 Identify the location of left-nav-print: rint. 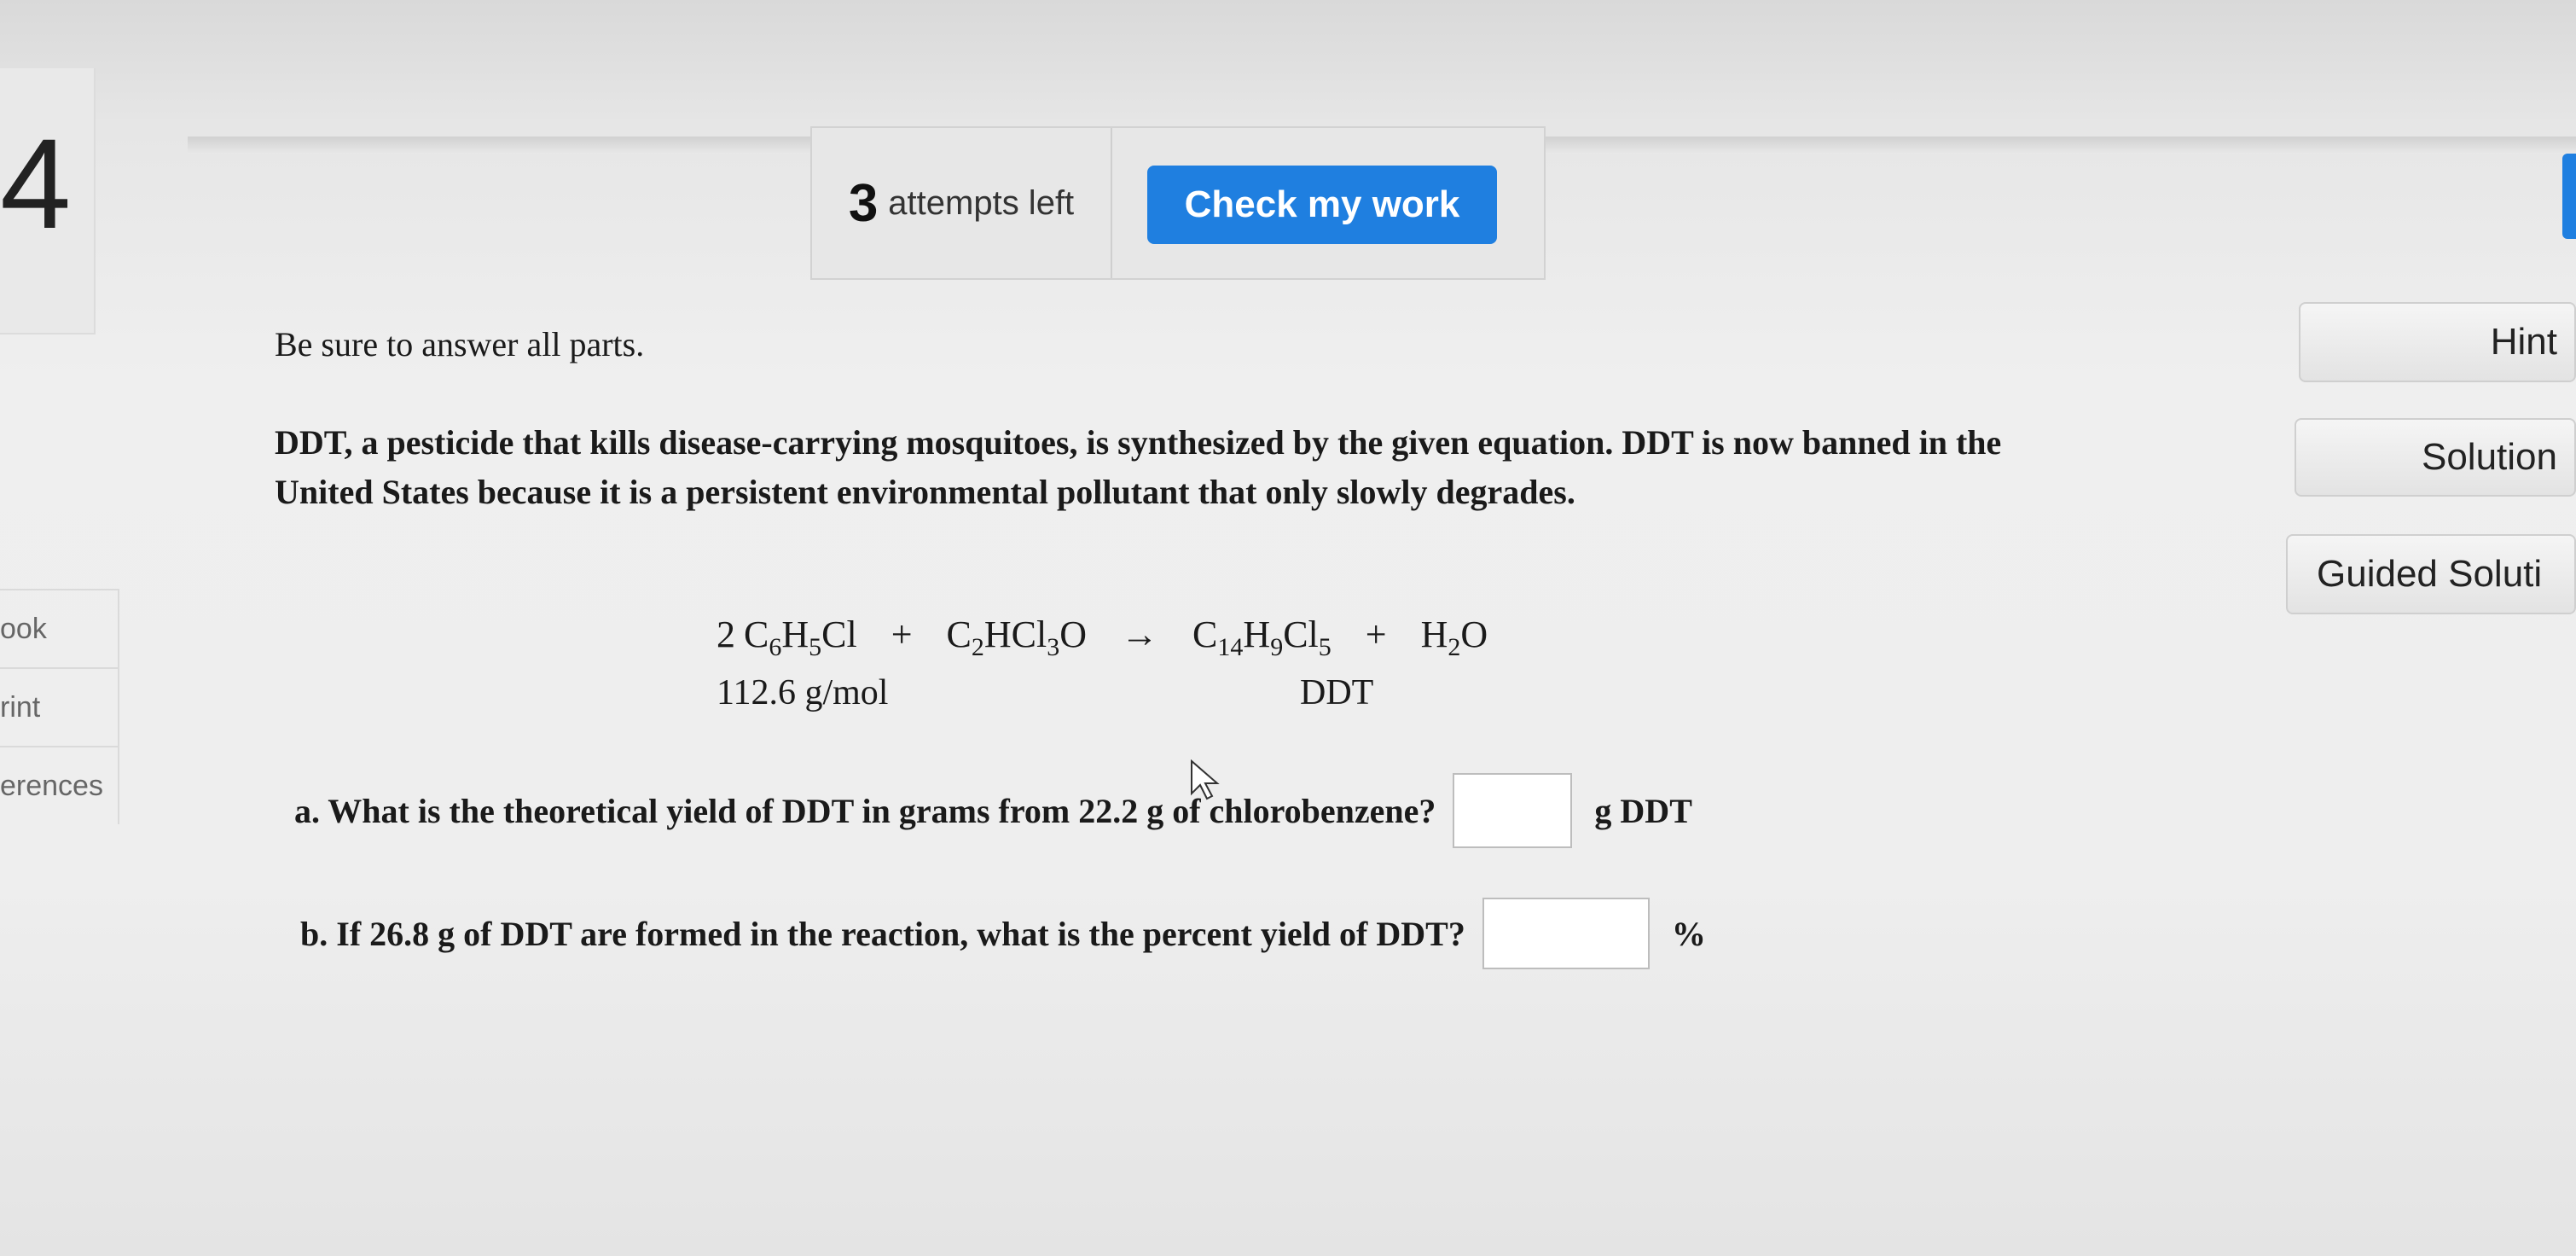
(59, 706).